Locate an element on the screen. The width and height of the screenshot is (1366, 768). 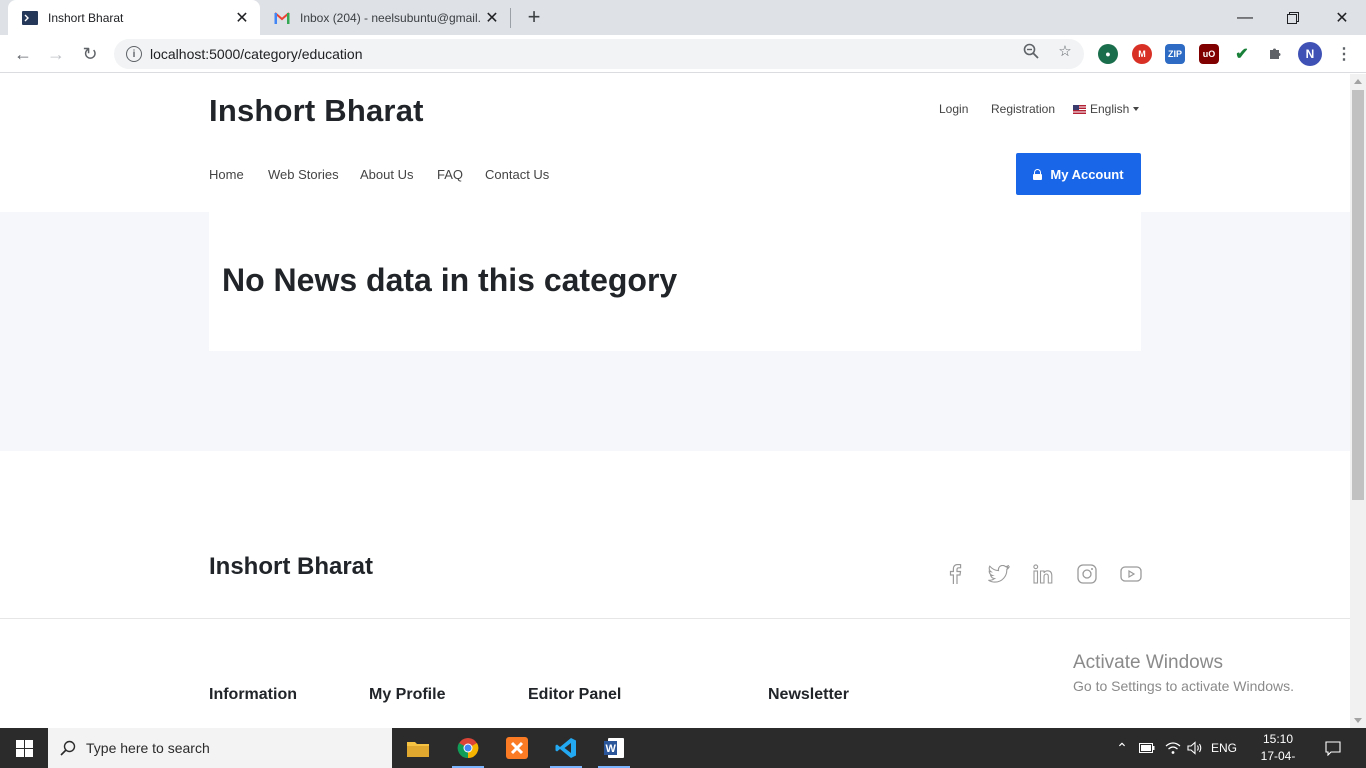
taskbar-clock: 15:10 17-04-2021 is located at coordinates (1278, 749).